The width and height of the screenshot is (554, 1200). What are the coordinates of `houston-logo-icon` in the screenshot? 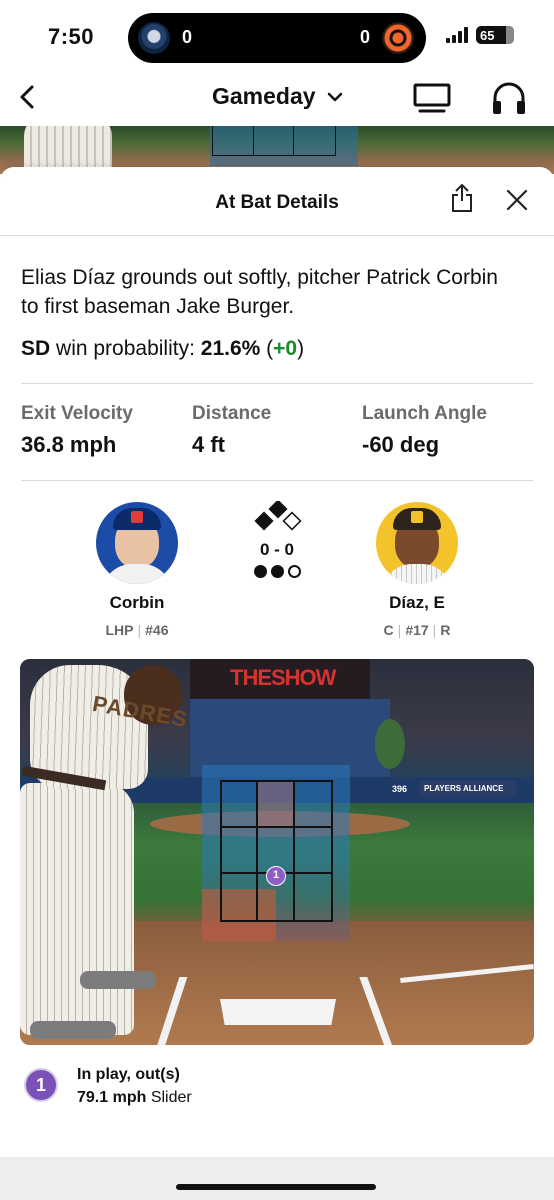 It's located at (398, 38).